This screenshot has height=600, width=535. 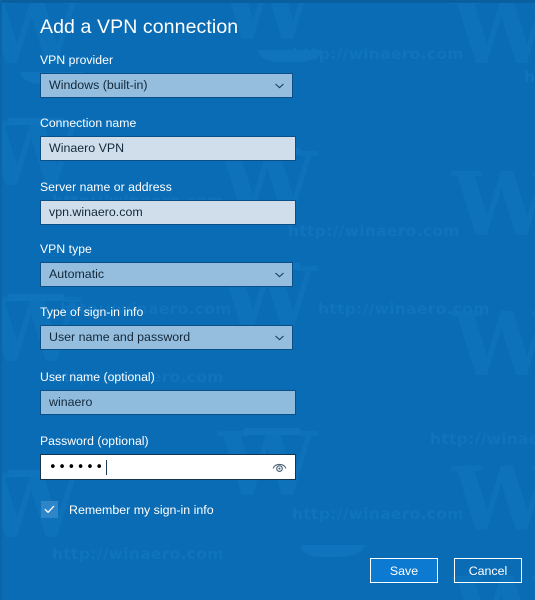 I want to click on signin-type-dropdown: User name and password, so click(x=166, y=337).